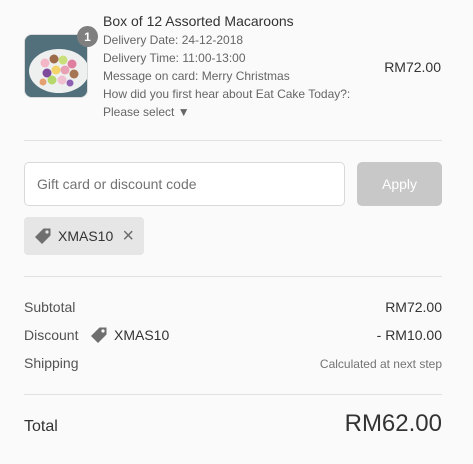  Describe the element at coordinates (173, 40) in the screenshot. I see `item-property-delivery-date: Delivery Date: 24-12-2018` at that location.